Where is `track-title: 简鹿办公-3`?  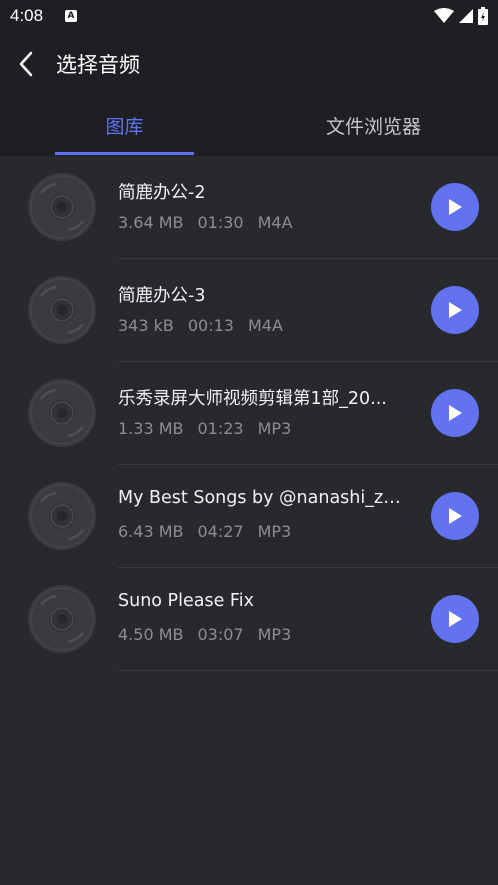
track-title: 简鹿办公-3 is located at coordinates (162, 296).